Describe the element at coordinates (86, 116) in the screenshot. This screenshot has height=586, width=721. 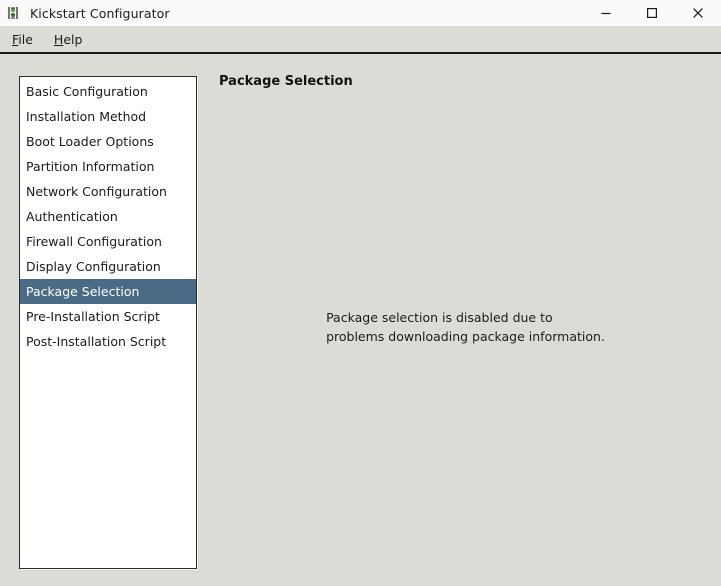
I see `sidebar-item-label: Installation Method` at that location.